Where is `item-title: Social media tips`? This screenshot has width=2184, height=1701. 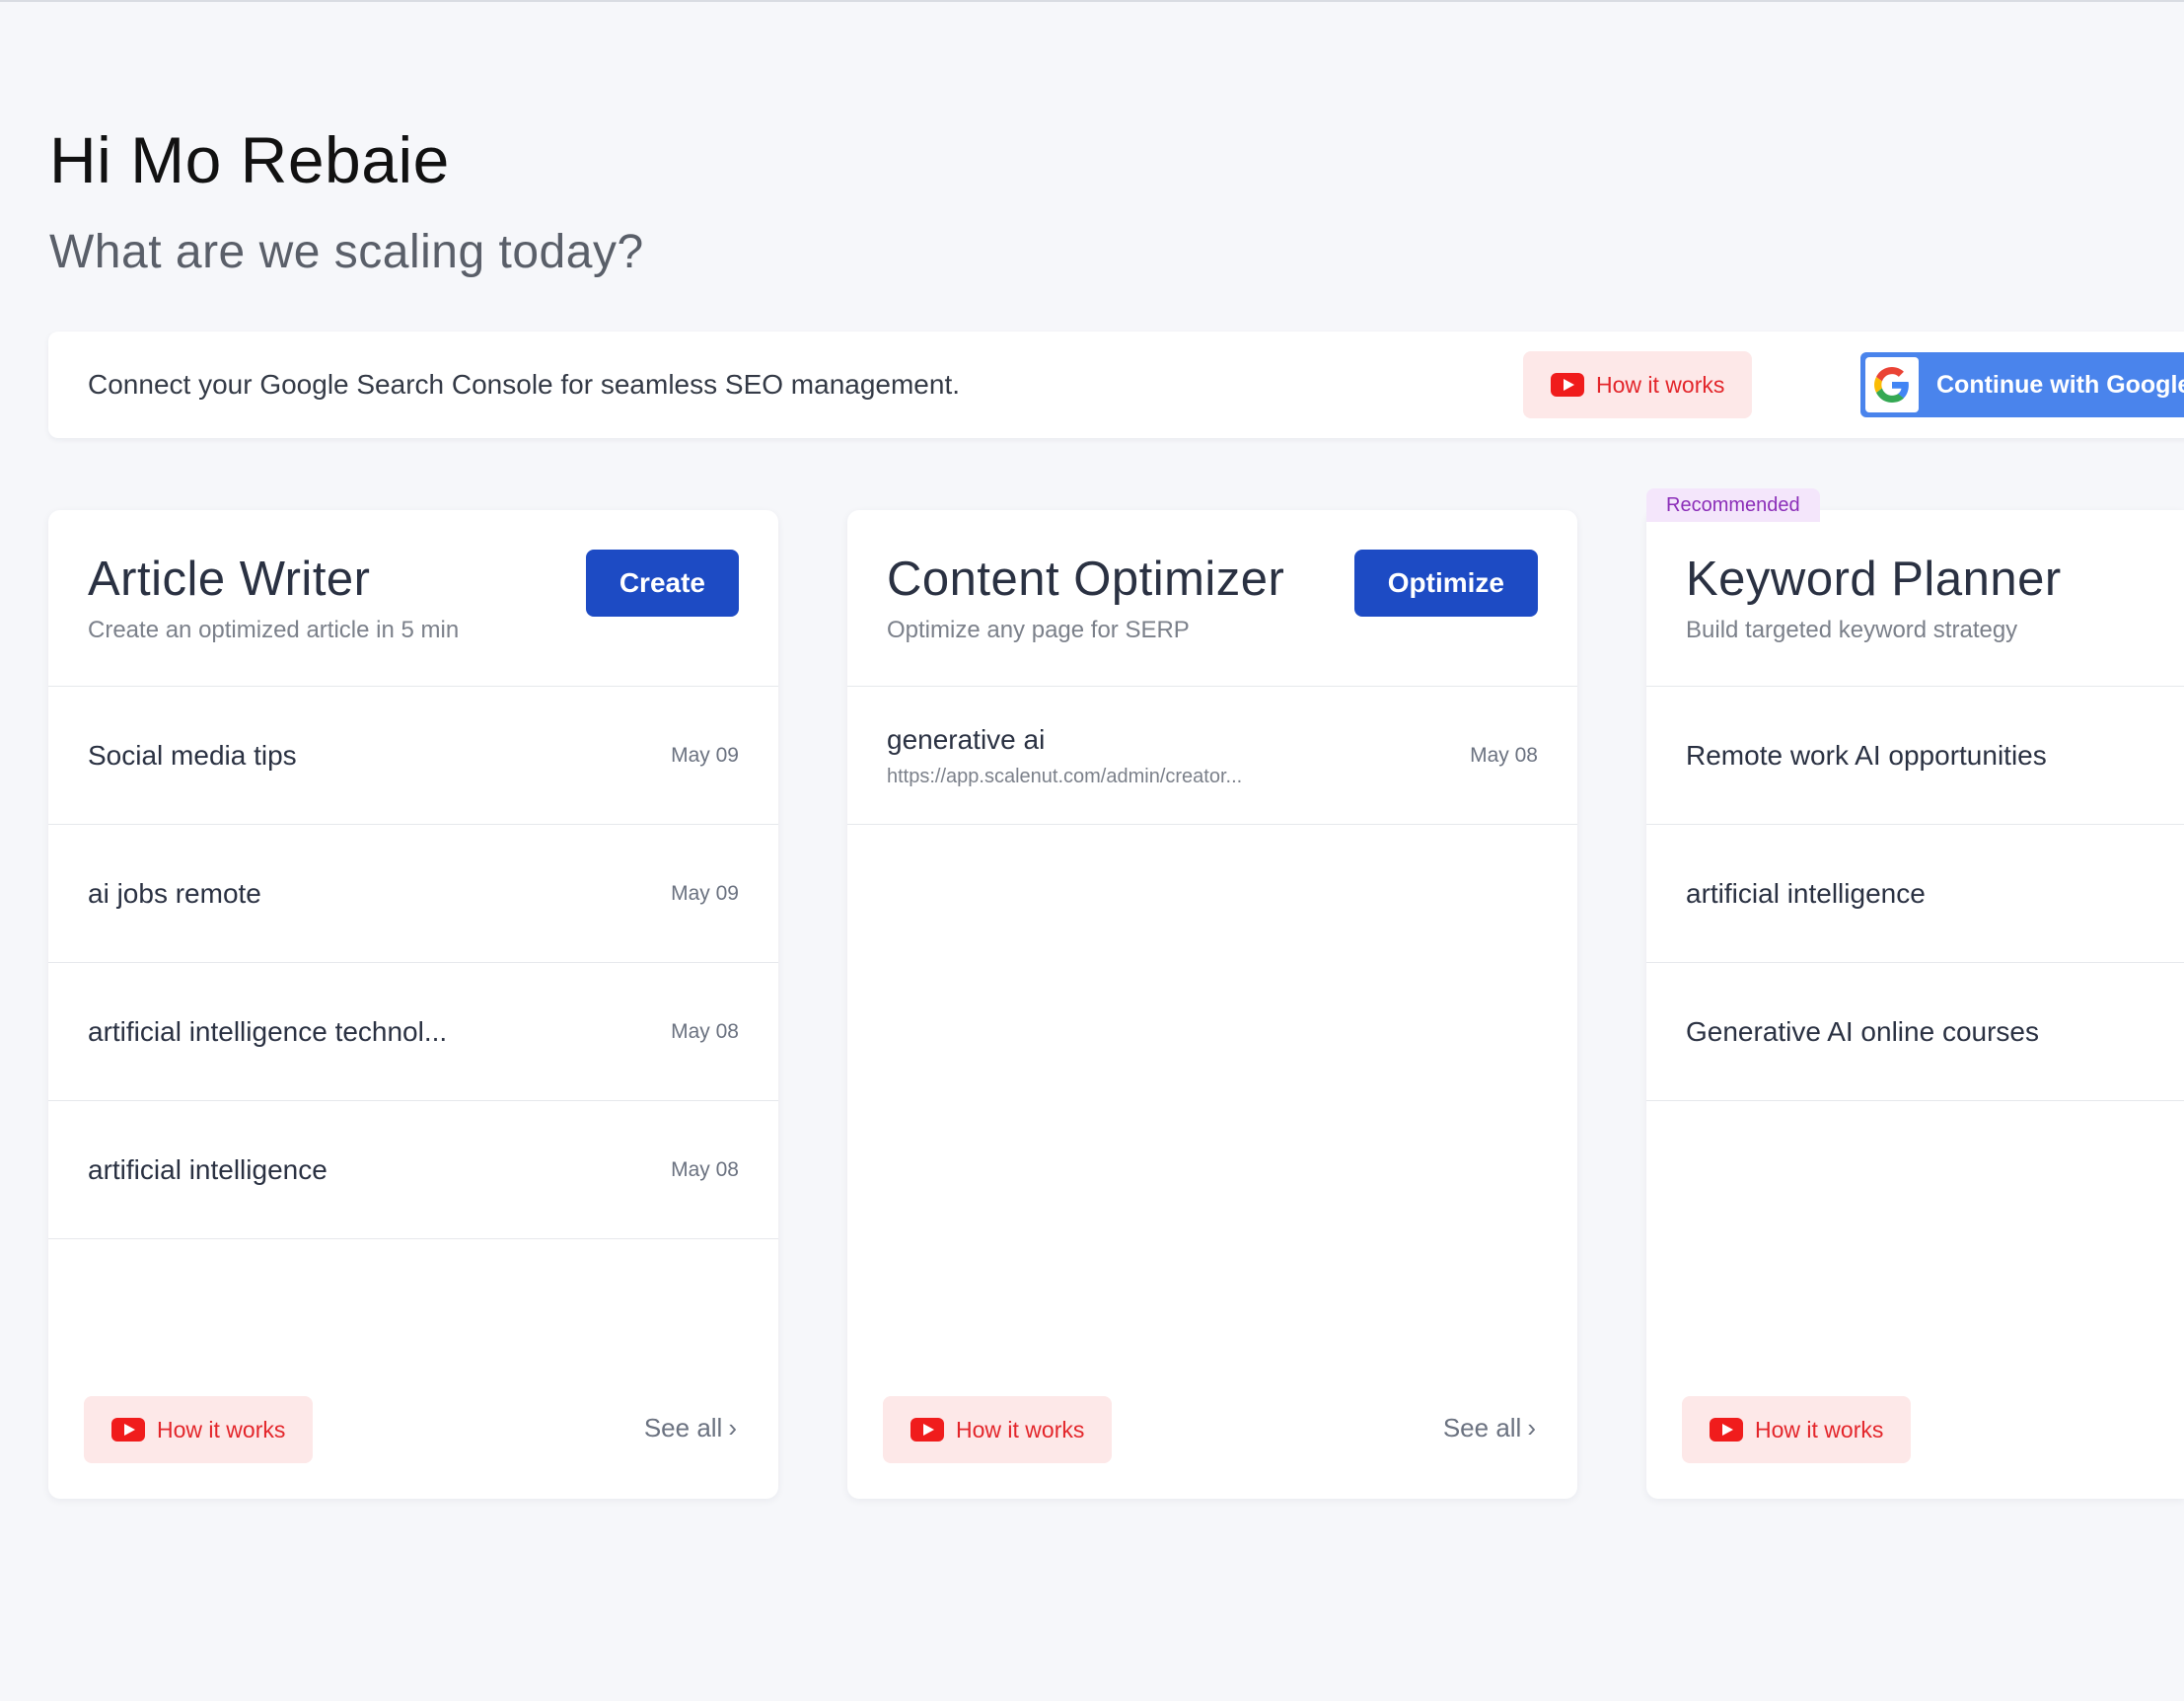
item-title: Social media tips is located at coordinates (192, 755).